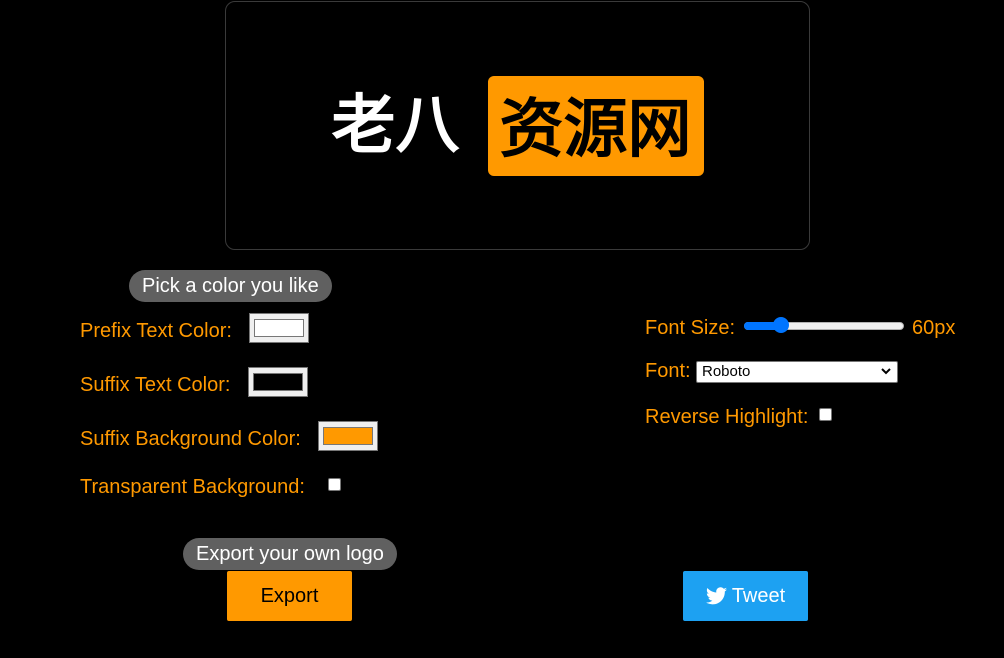 The image size is (1004, 658). I want to click on transparent-bg-label: Transparent Background:, so click(192, 487).